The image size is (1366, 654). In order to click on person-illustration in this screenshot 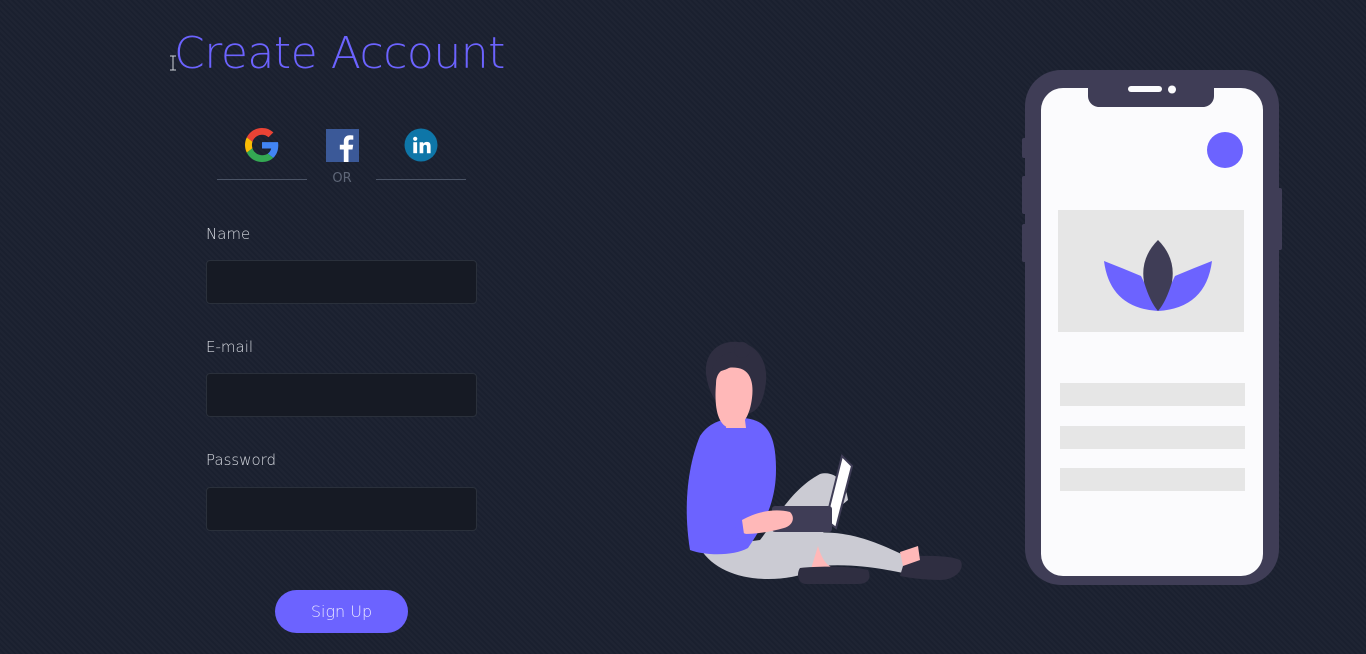, I will do `click(824, 462)`.